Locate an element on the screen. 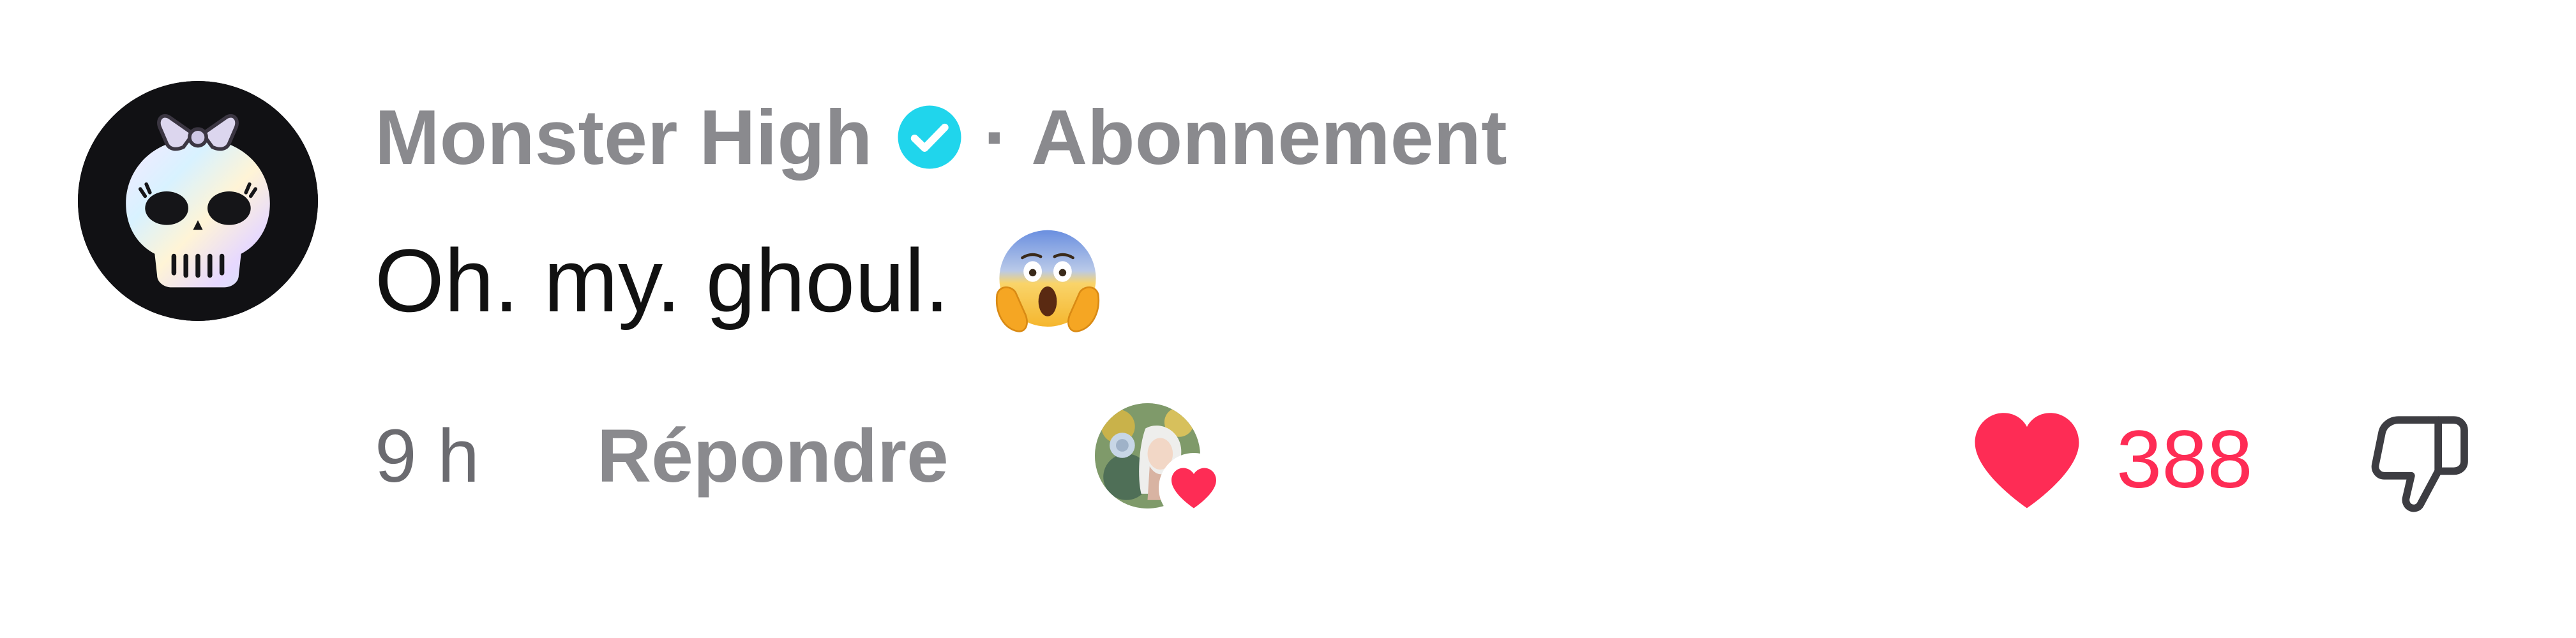 This screenshot has height=638, width=2576. like-button: 388 is located at coordinates (2111, 459).